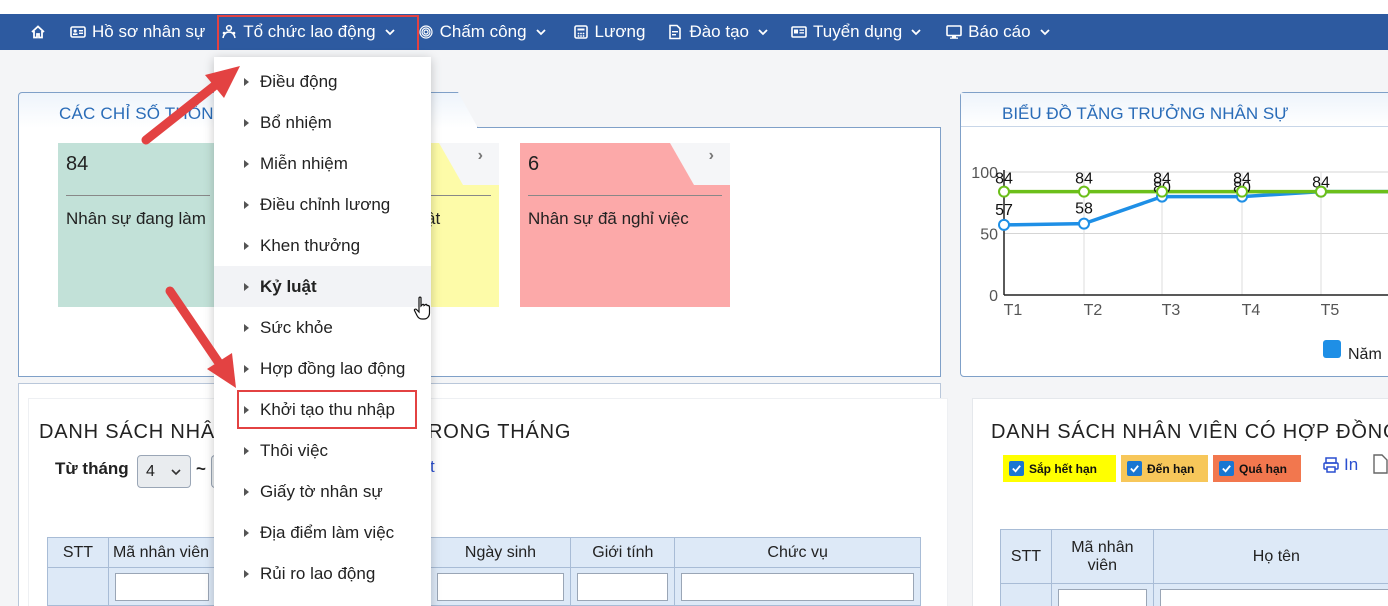  What do you see at coordinates (1093, 310) in the screenshot?
I see `x-tick-label: T2` at bounding box center [1093, 310].